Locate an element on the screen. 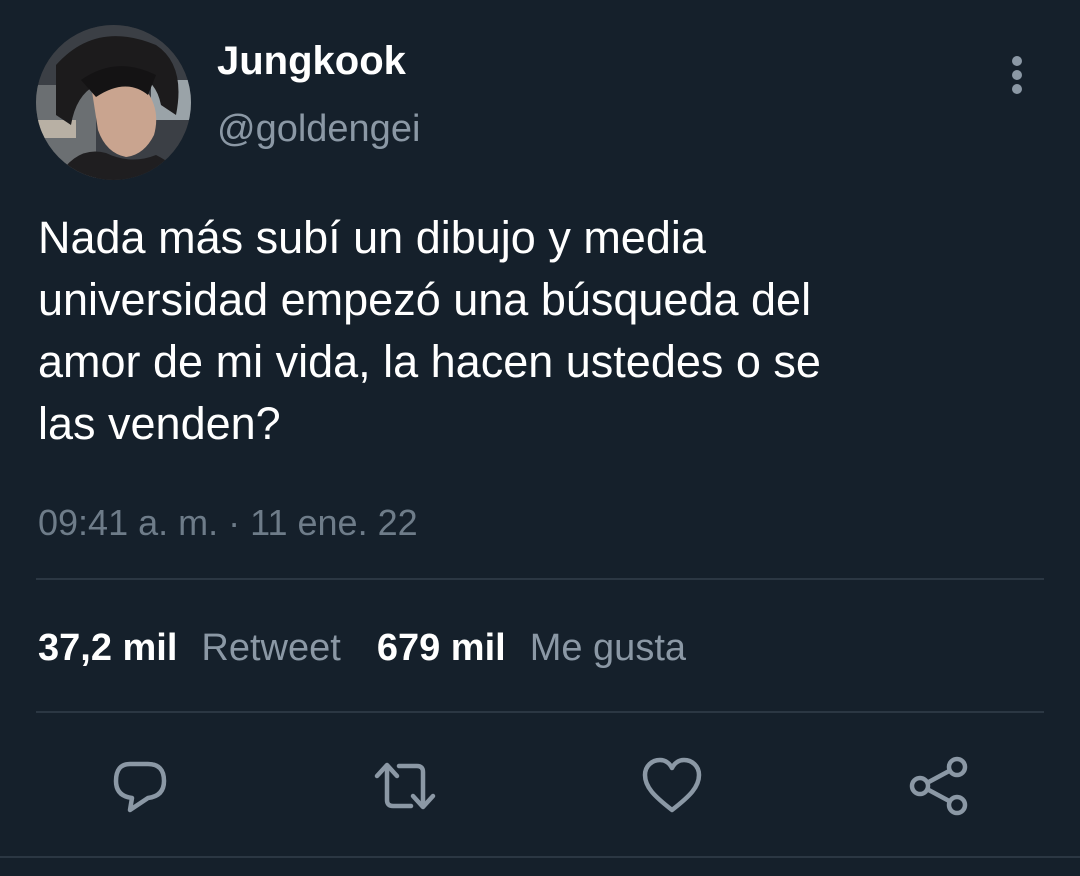 This screenshot has height=876, width=1080. tweet-text-line: las venden? is located at coordinates (159, 423).